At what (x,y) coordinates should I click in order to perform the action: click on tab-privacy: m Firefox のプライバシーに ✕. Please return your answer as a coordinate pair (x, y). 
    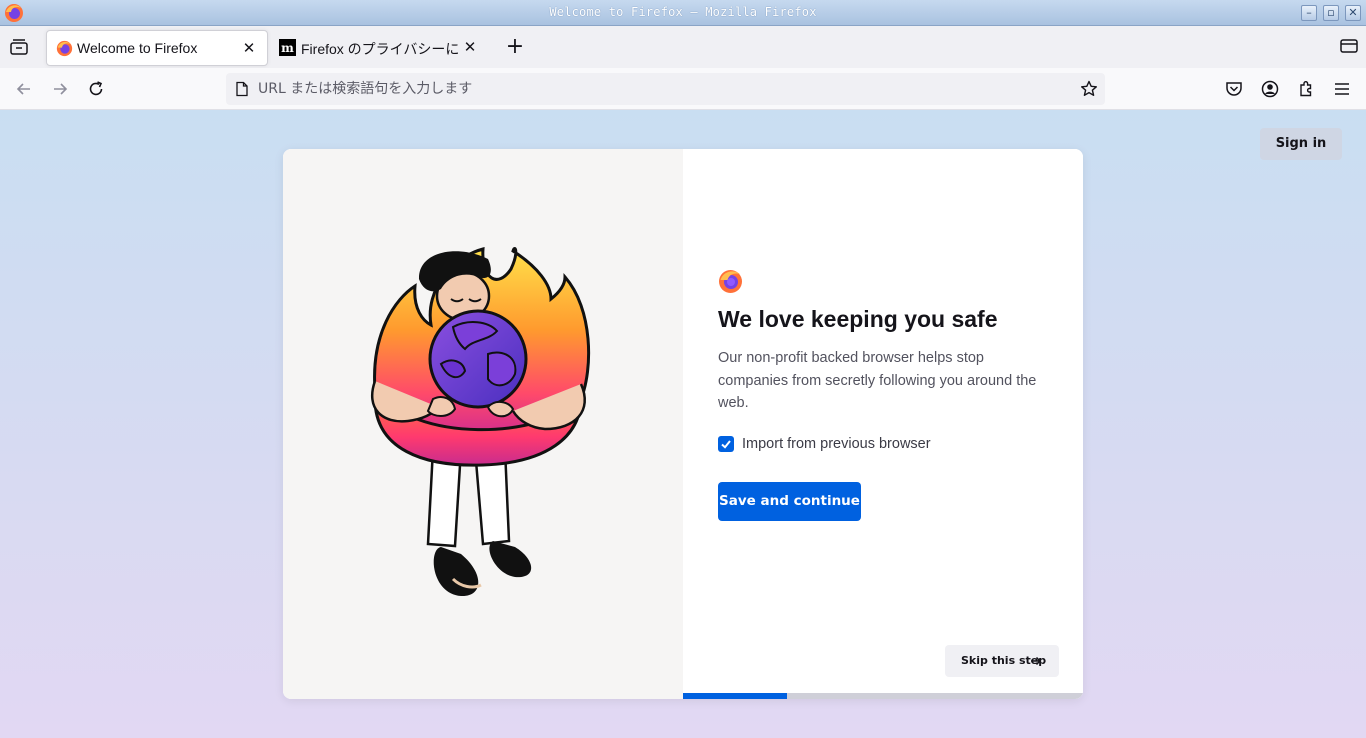
    Looking at the image, I should click on (379, 48).